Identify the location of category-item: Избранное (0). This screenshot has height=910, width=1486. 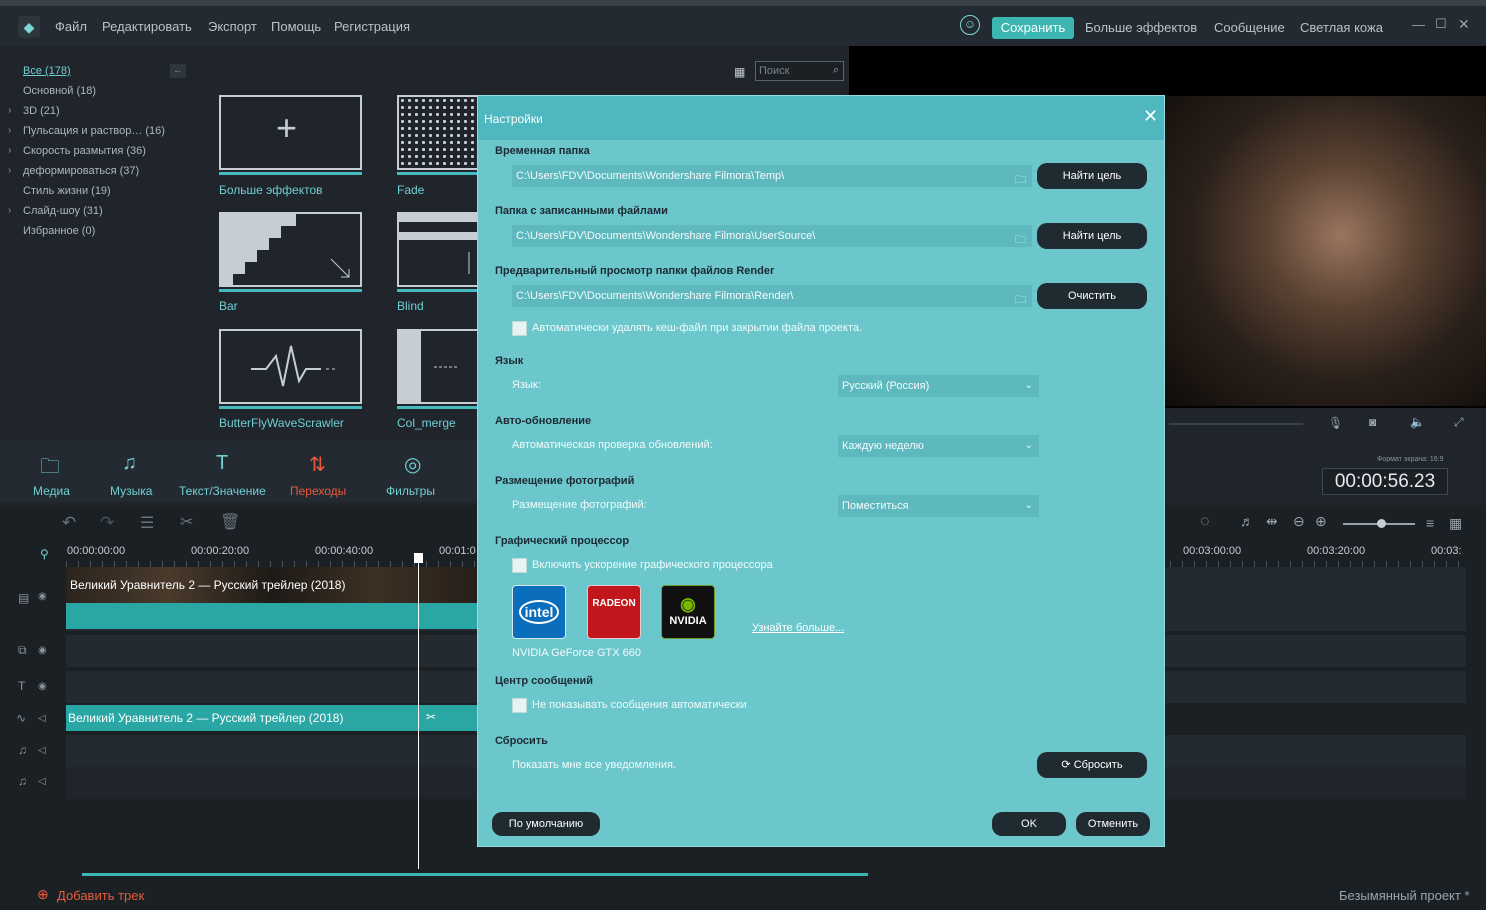
(59, 231).